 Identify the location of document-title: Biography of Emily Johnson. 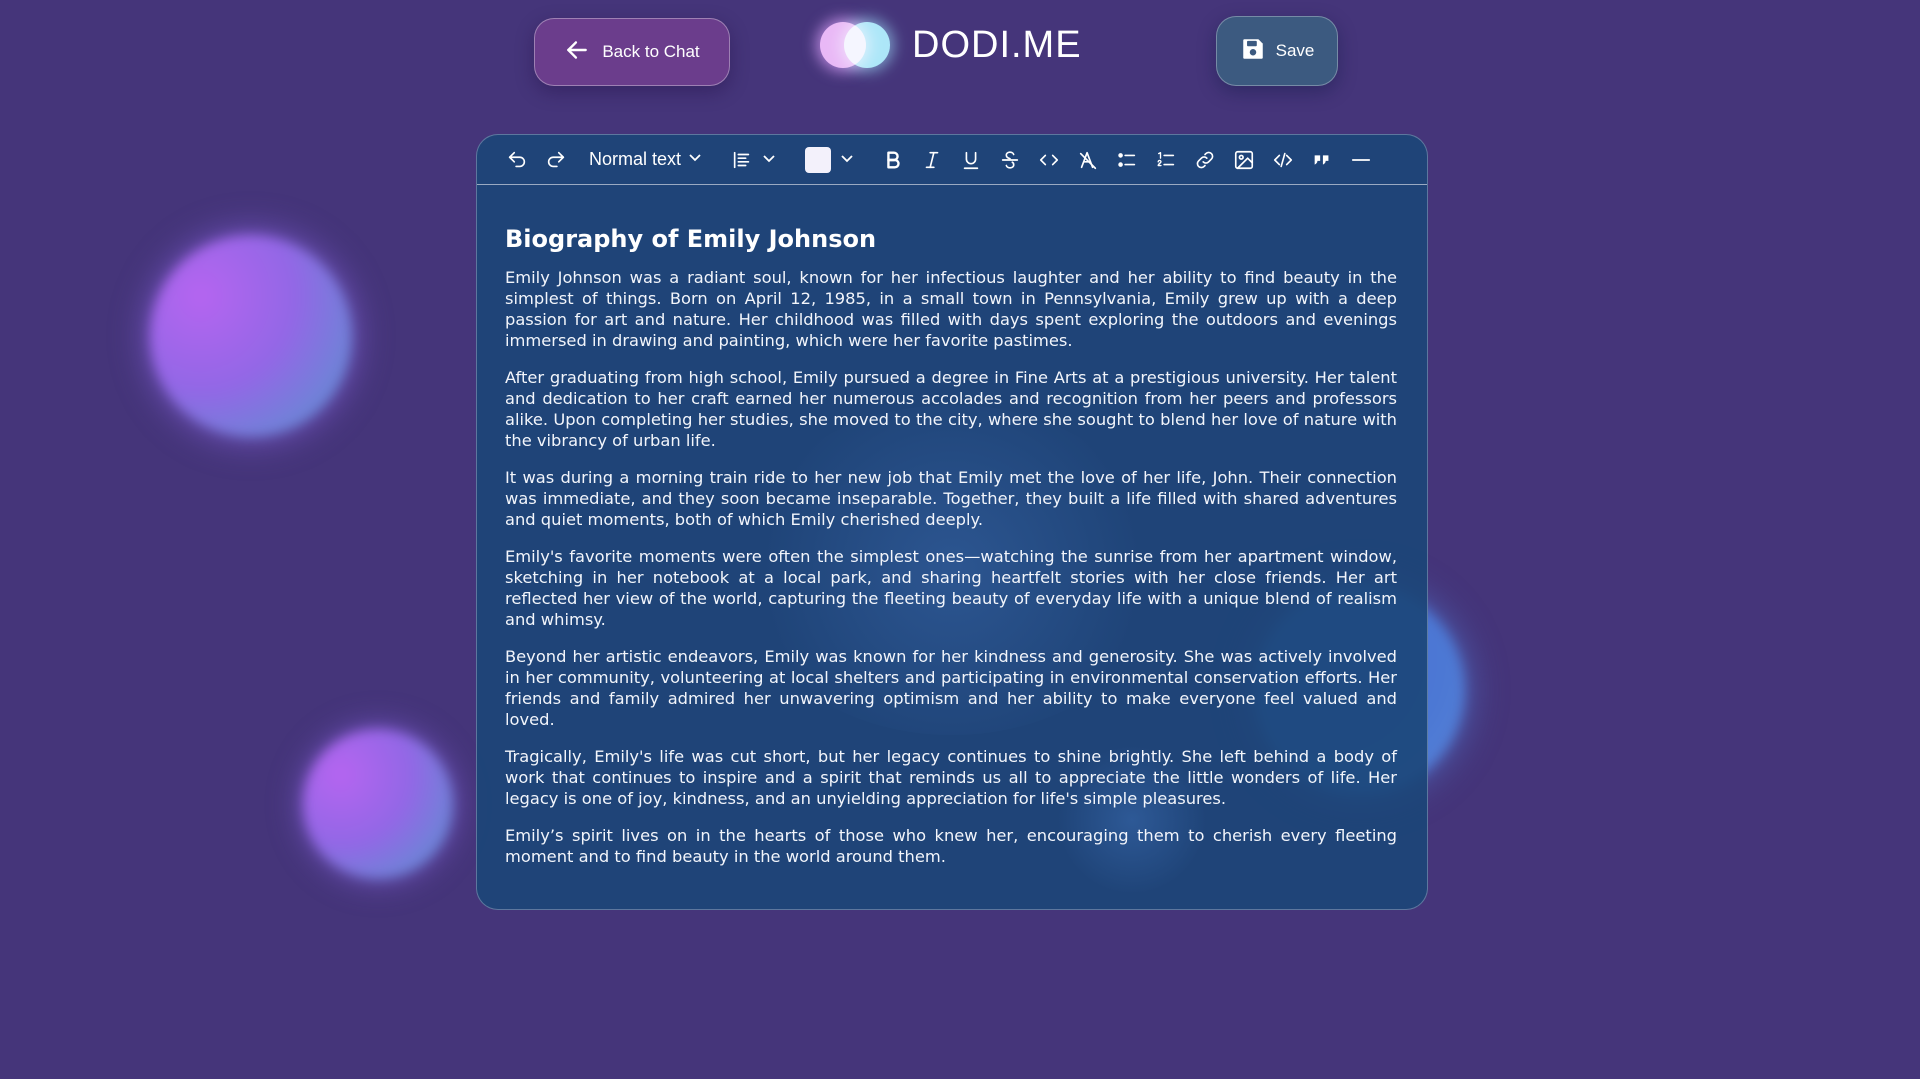
(691, 239).